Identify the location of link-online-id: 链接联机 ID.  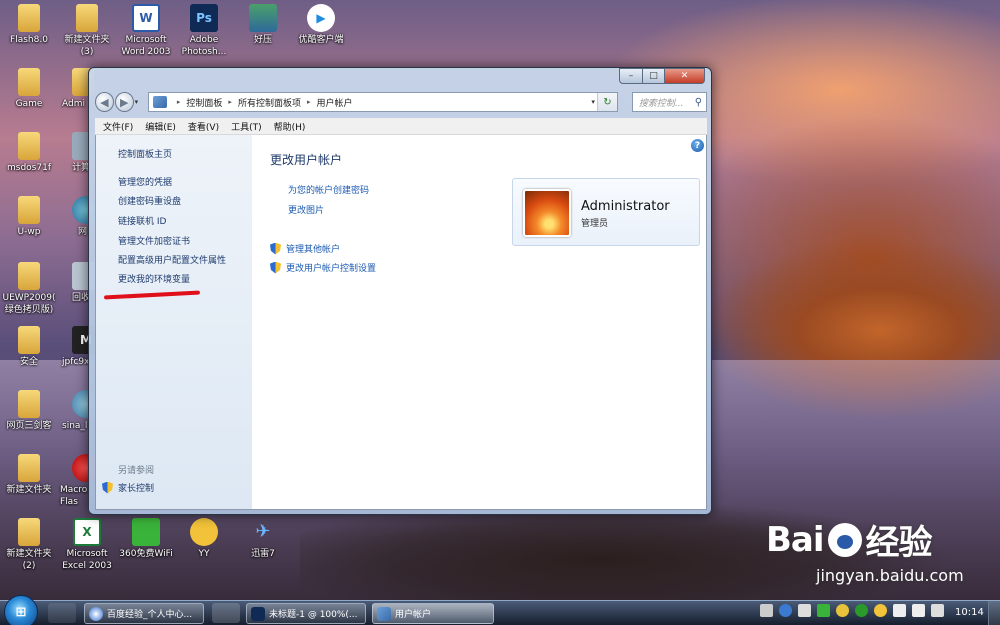
(142, 220).